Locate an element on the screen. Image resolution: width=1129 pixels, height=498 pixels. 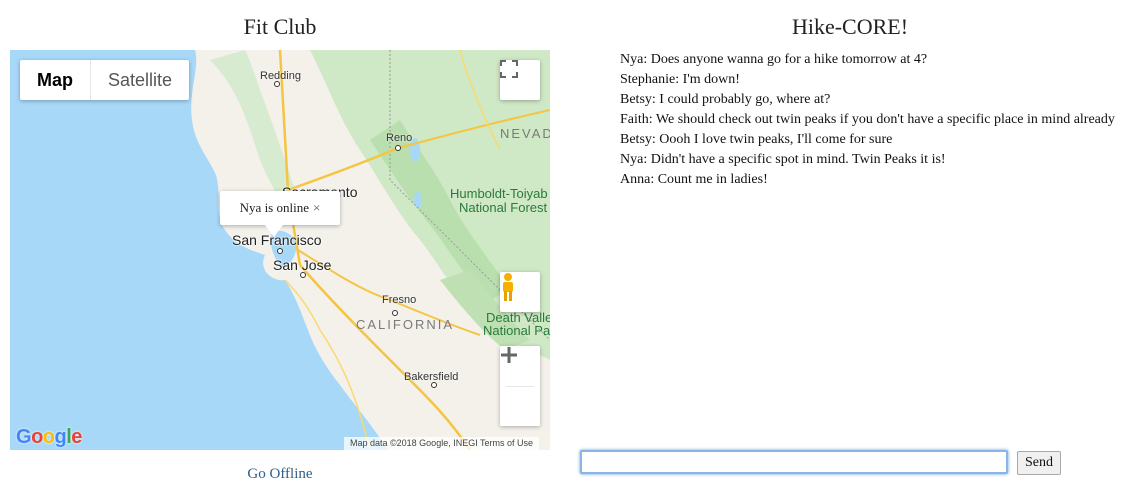
info-window: Nya is online × is located at coordinates (280, 208).